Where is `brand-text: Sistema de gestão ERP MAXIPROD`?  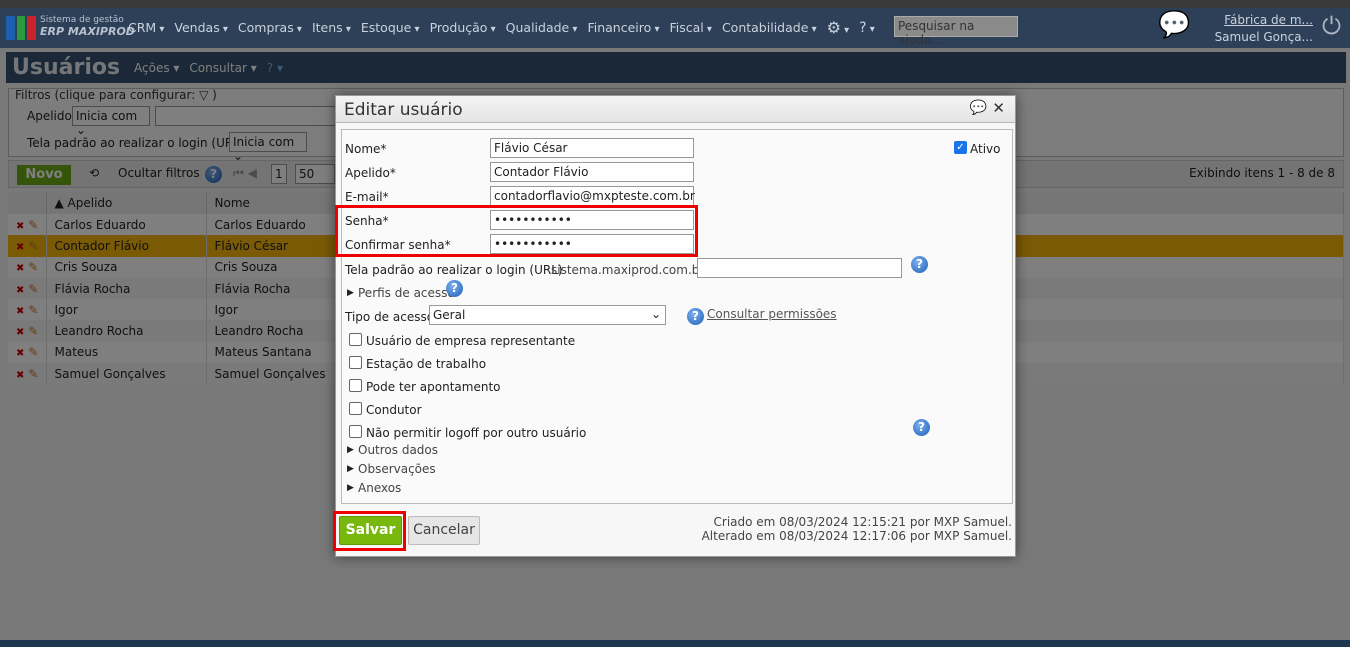
brand-text: Sistema de gestão ERP MAXIPROD is located at coordinates (87, 26).